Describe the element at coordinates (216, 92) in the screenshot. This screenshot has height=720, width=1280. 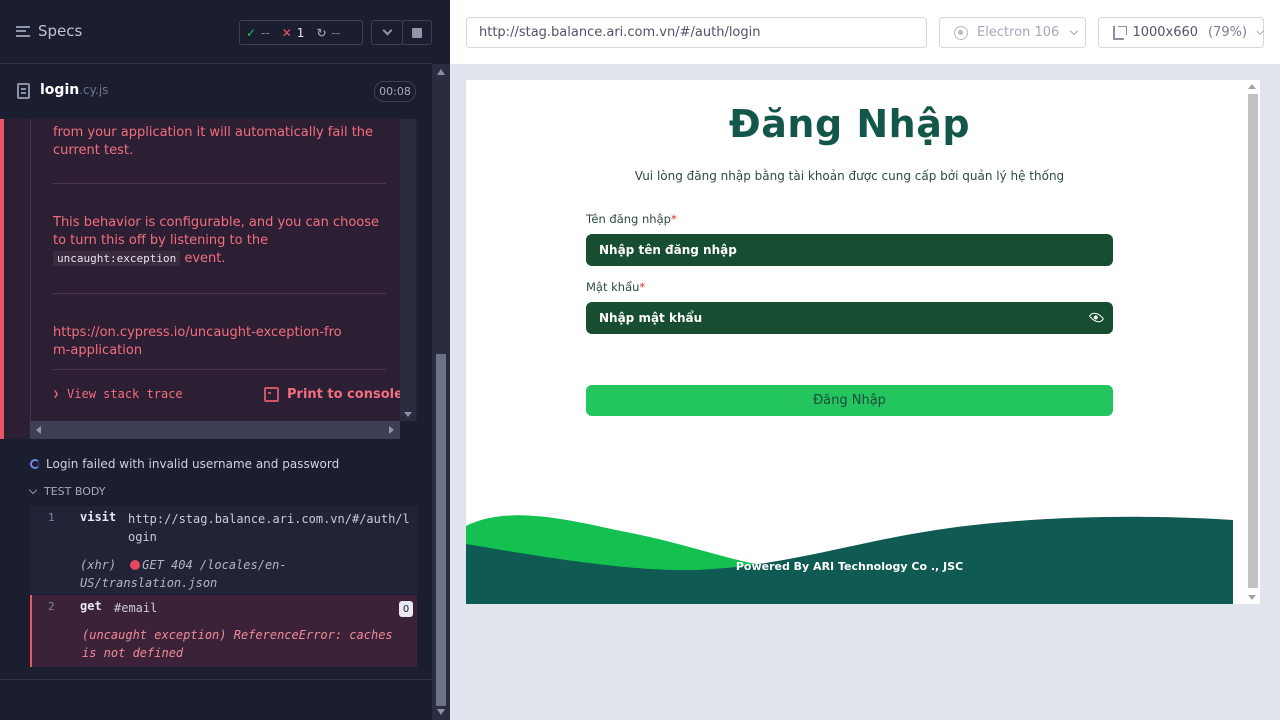
I see `spec-header: login.cy.js 00:08` at that location.